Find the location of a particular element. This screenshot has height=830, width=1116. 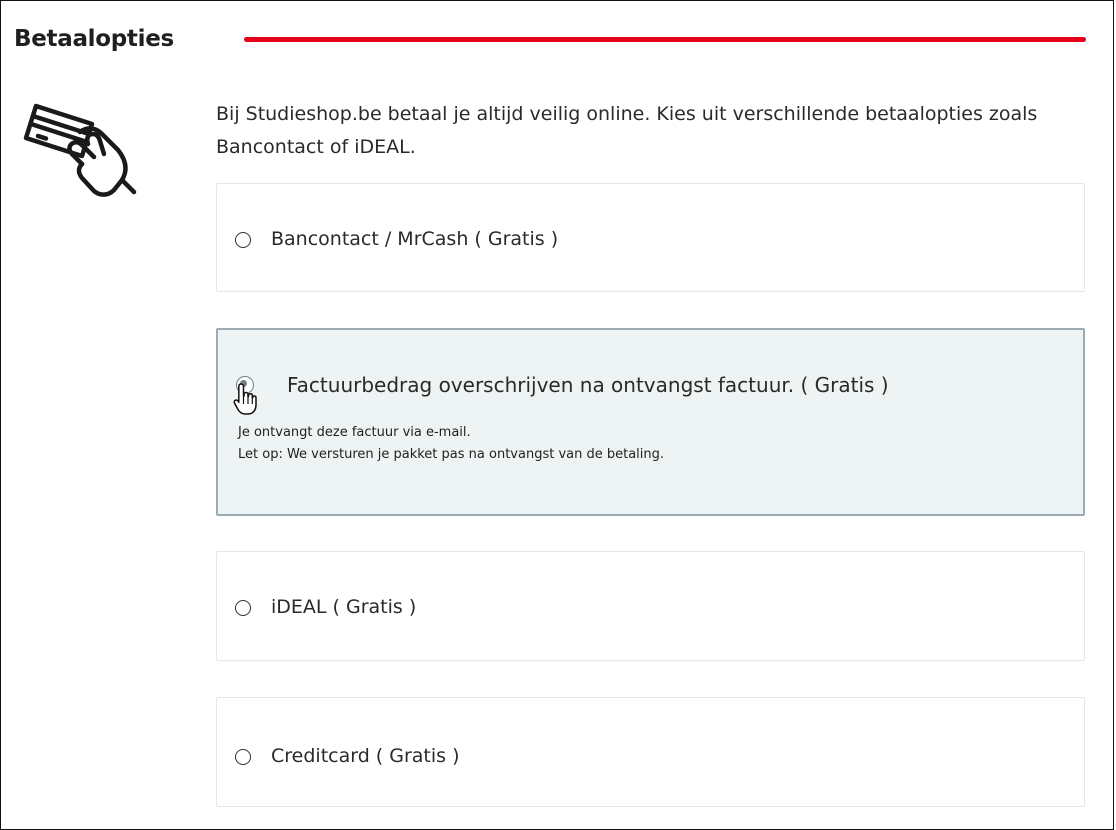

payment-option-ideal: iDEAL ( Gratis ) is located at coordinates (650, 606).